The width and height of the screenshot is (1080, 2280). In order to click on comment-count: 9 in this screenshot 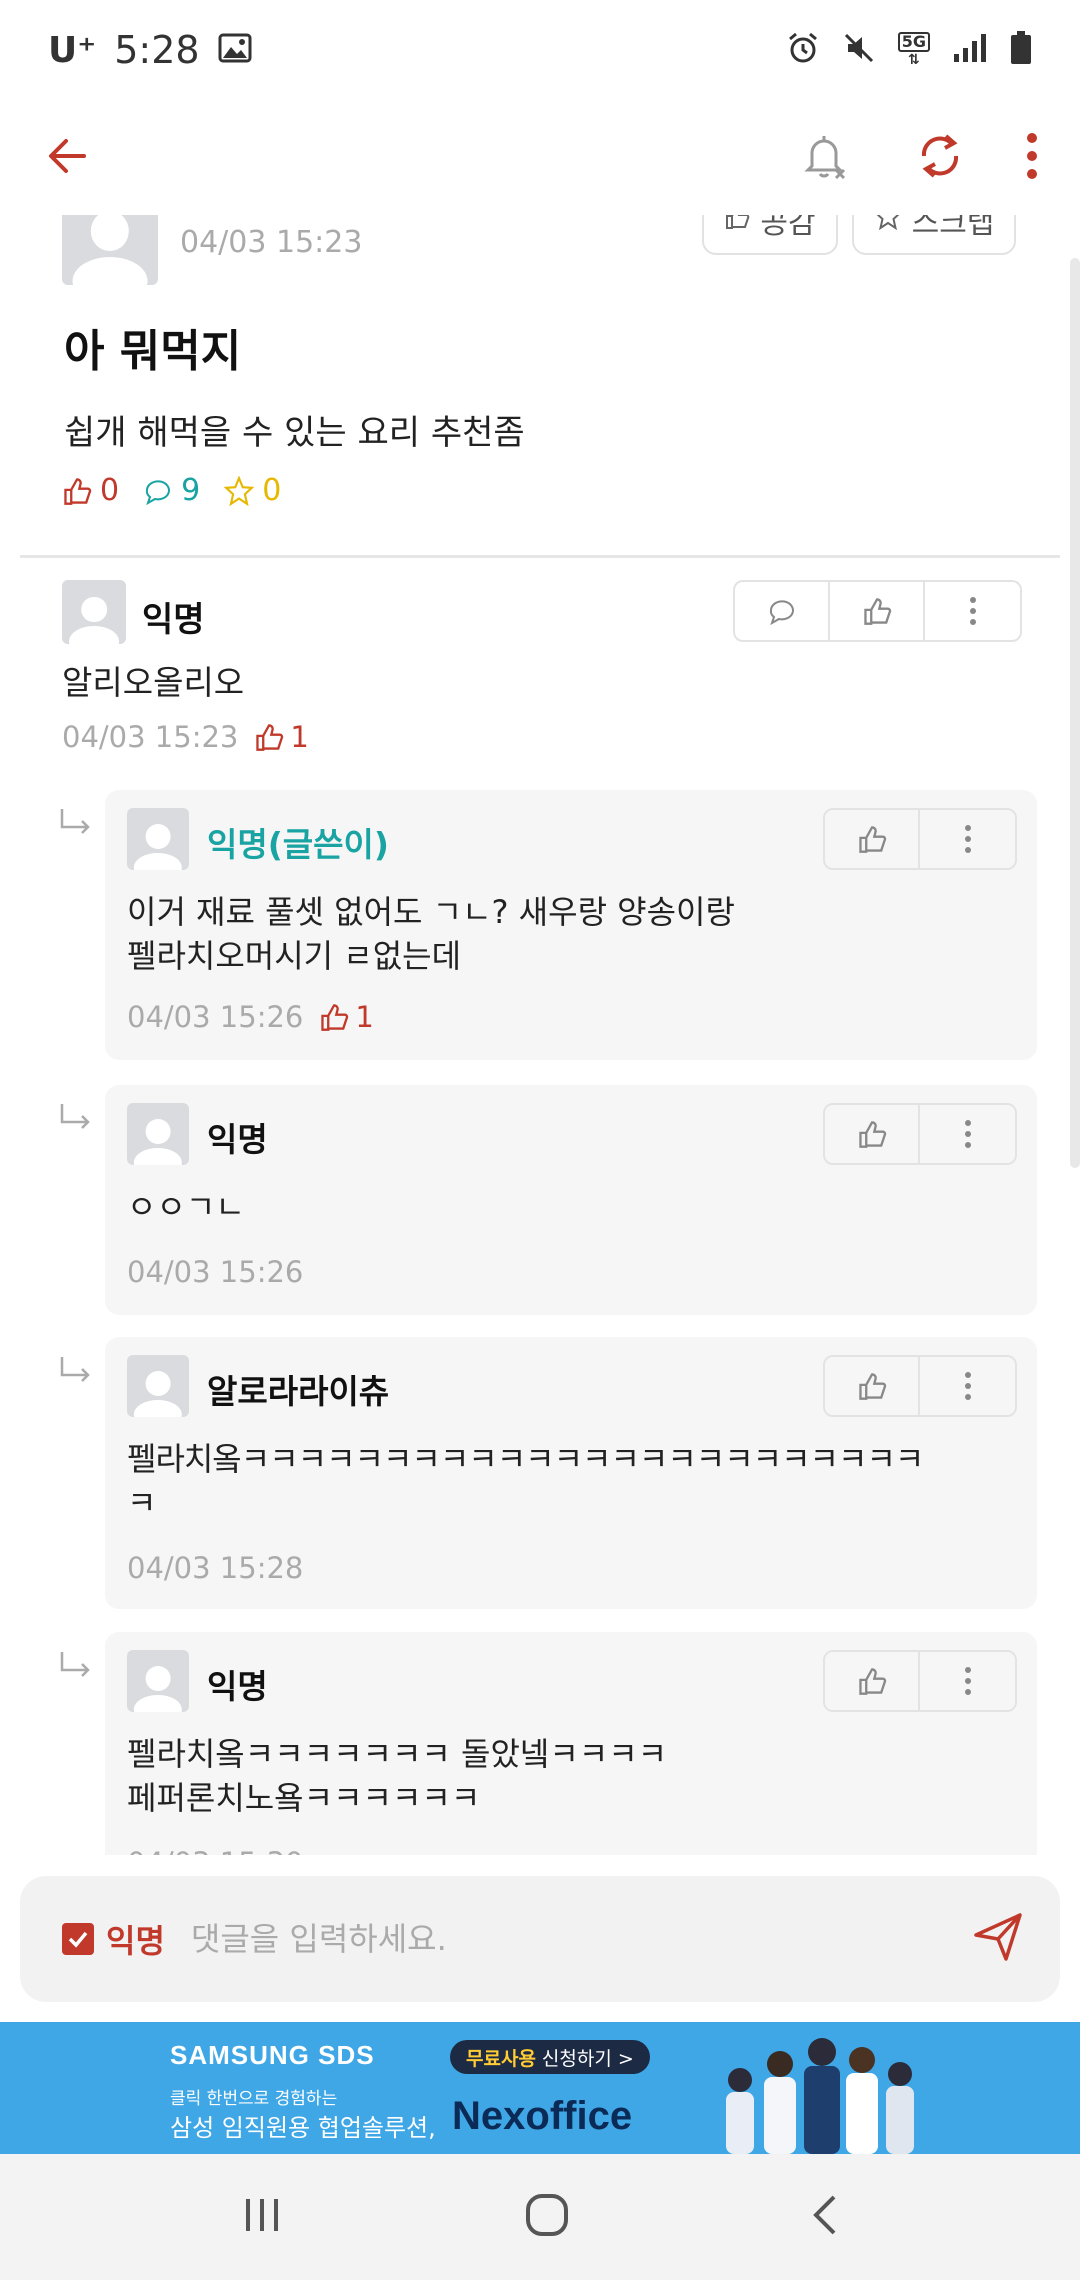, I will do `click(191, 490)`.